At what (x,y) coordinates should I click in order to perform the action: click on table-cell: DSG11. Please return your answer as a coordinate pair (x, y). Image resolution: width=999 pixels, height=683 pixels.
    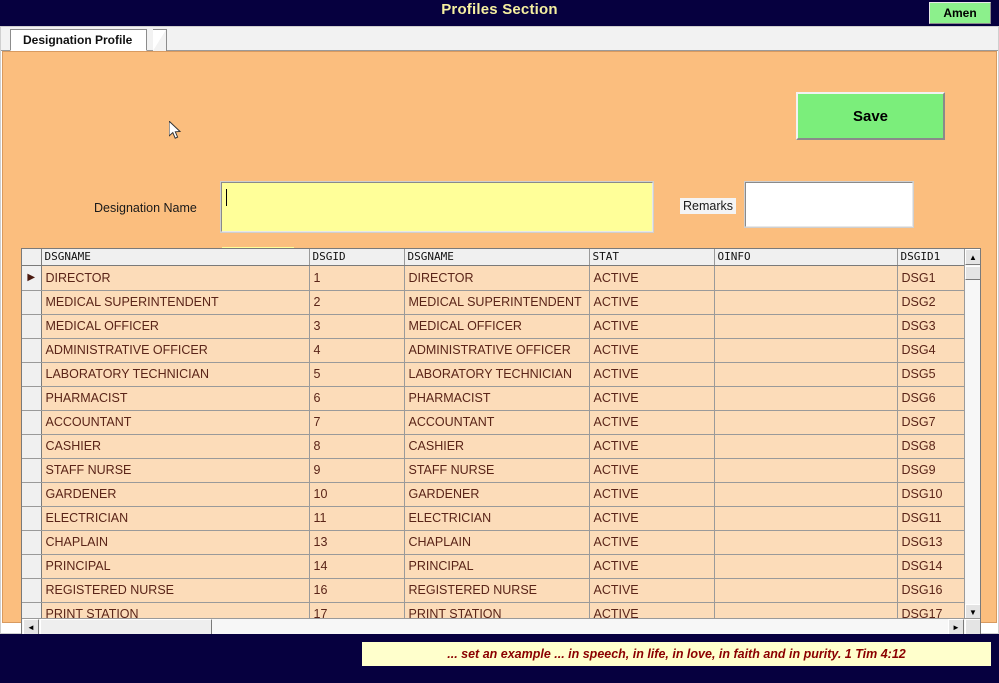
    Looking at the image, I should click on (931, 518).